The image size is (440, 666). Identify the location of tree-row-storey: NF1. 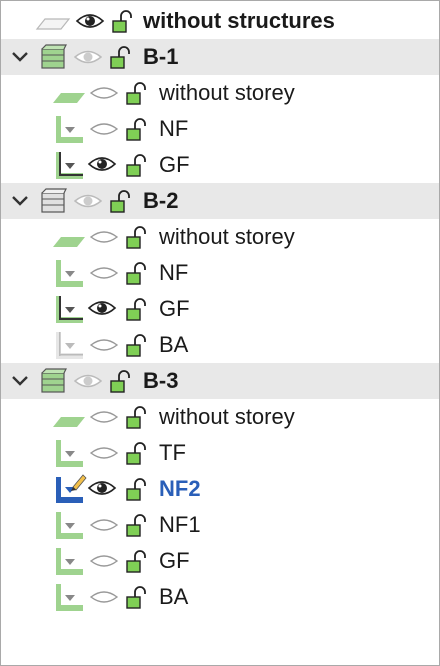
(220, 525).